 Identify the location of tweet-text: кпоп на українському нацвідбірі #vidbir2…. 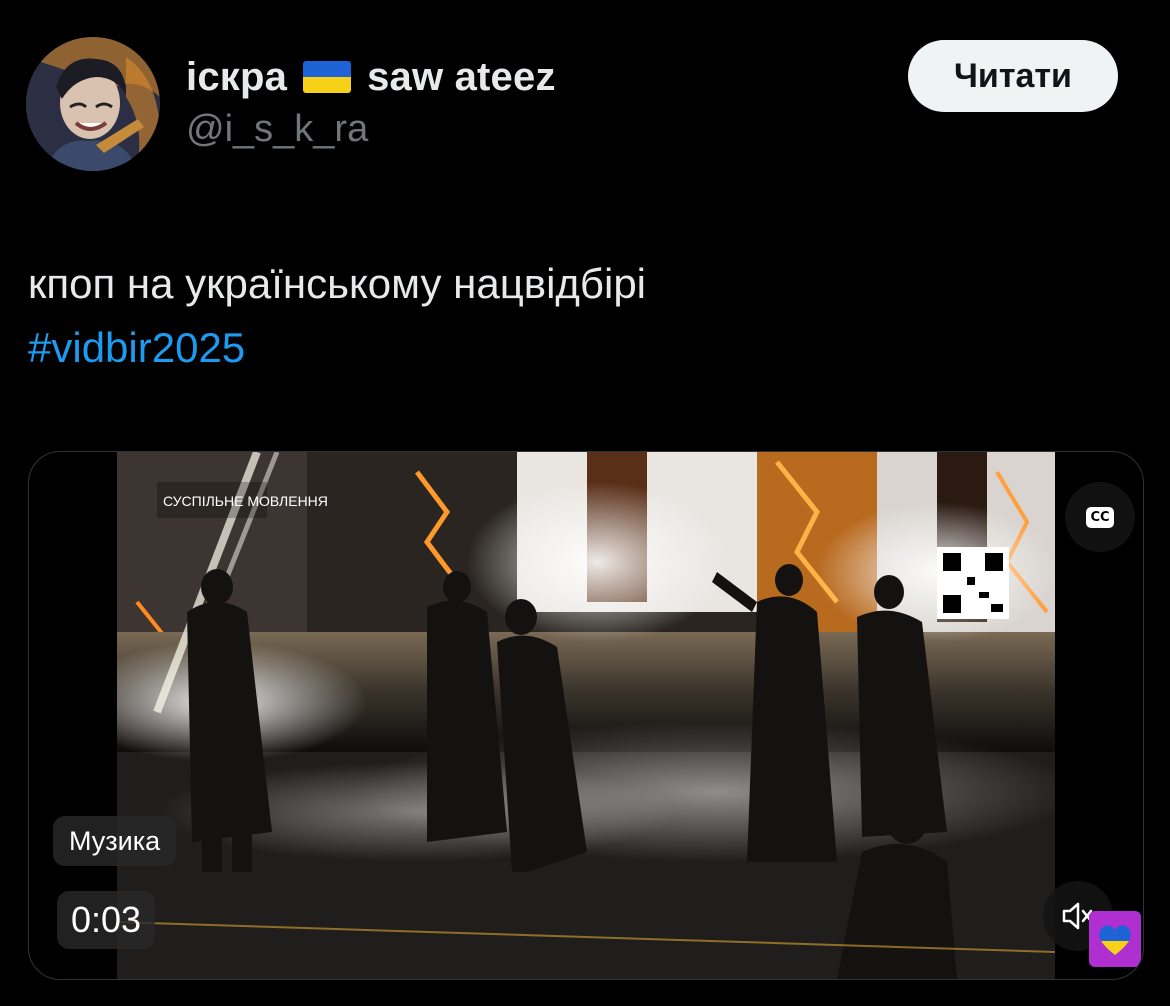
(583, 316).